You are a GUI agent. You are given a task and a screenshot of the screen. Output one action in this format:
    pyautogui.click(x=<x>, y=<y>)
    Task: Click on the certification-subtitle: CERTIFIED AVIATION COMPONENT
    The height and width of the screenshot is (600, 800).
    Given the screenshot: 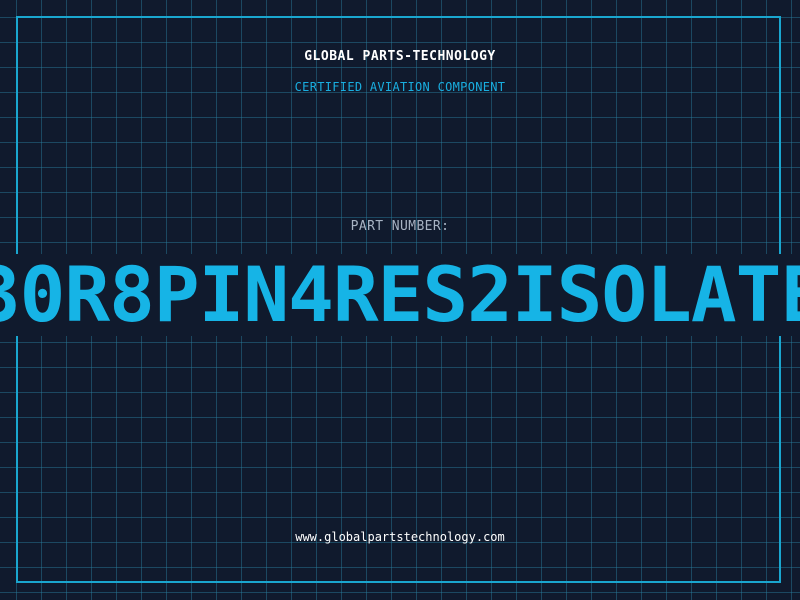 What is the action you would take?
    pyautogui.click(x=400, y=87)
    